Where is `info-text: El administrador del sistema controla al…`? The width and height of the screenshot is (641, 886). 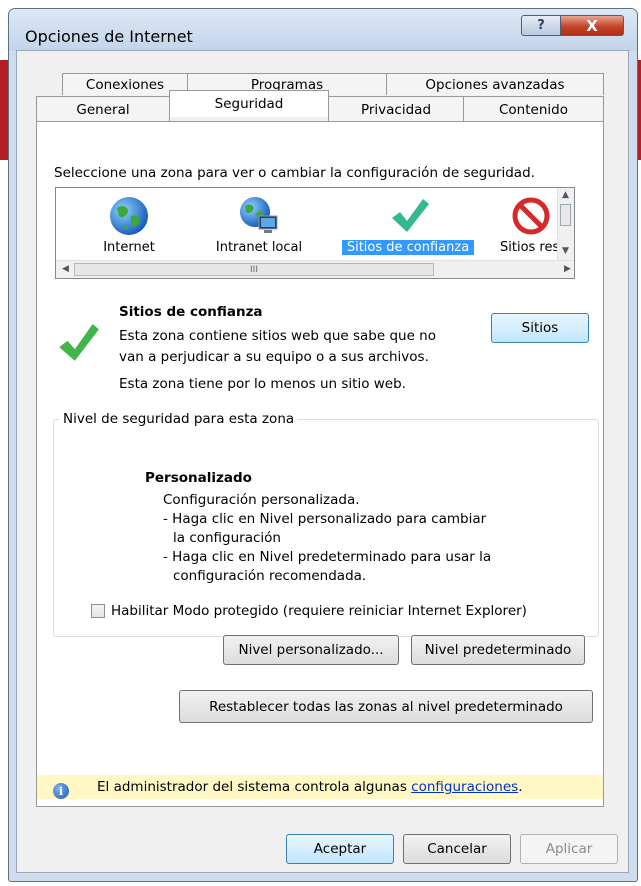
info-text: El administrador del sistema controla al… is located at coordinates (254, 787).